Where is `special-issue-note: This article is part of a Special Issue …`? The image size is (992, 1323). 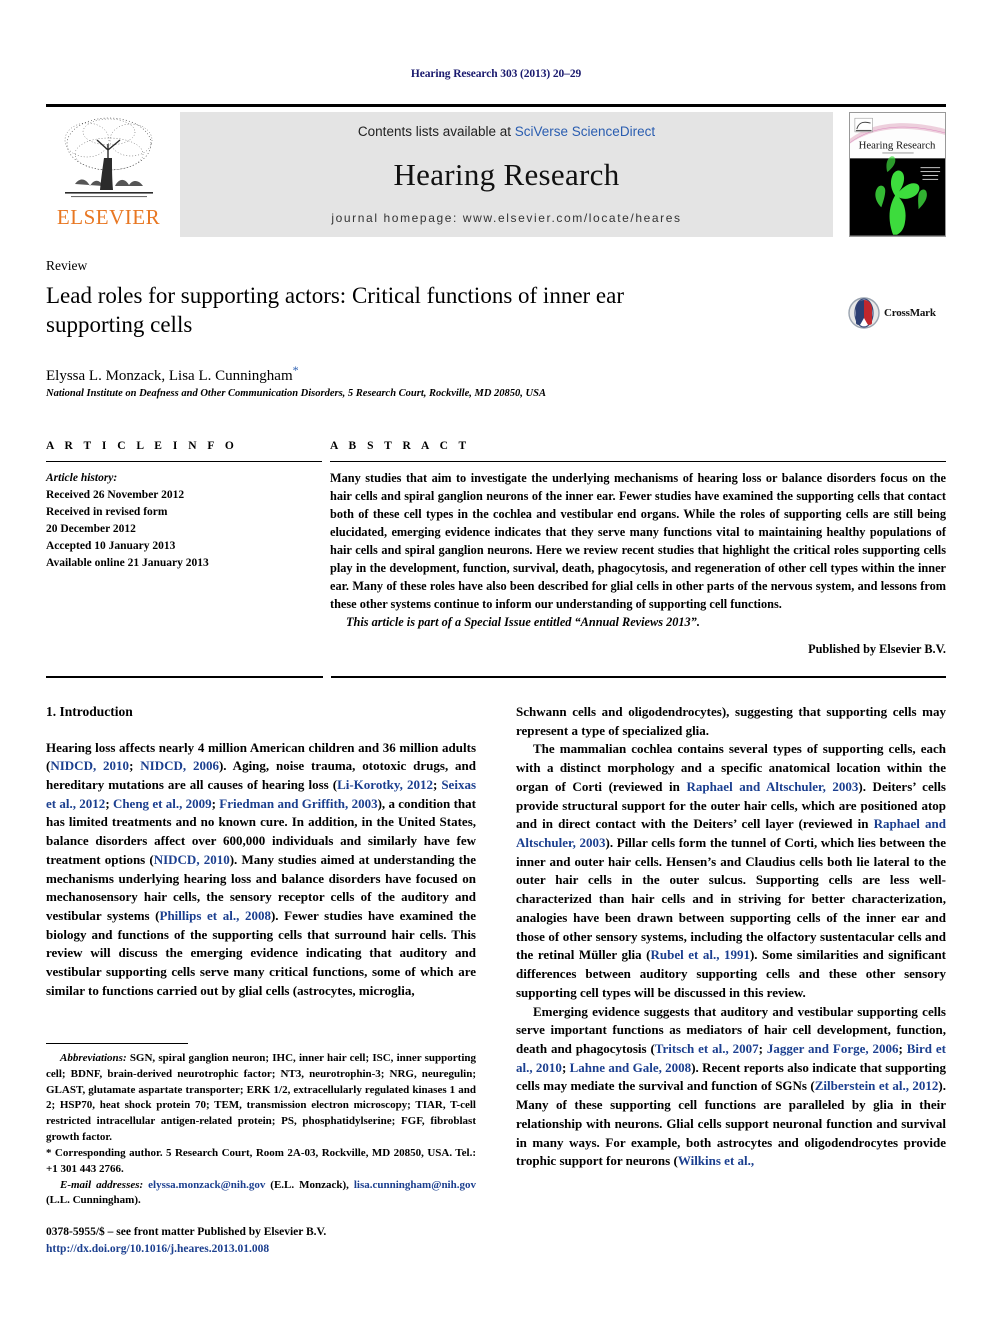 special-issue-note: This article is part of a Special Issue … is located at coordinates (523, 621).